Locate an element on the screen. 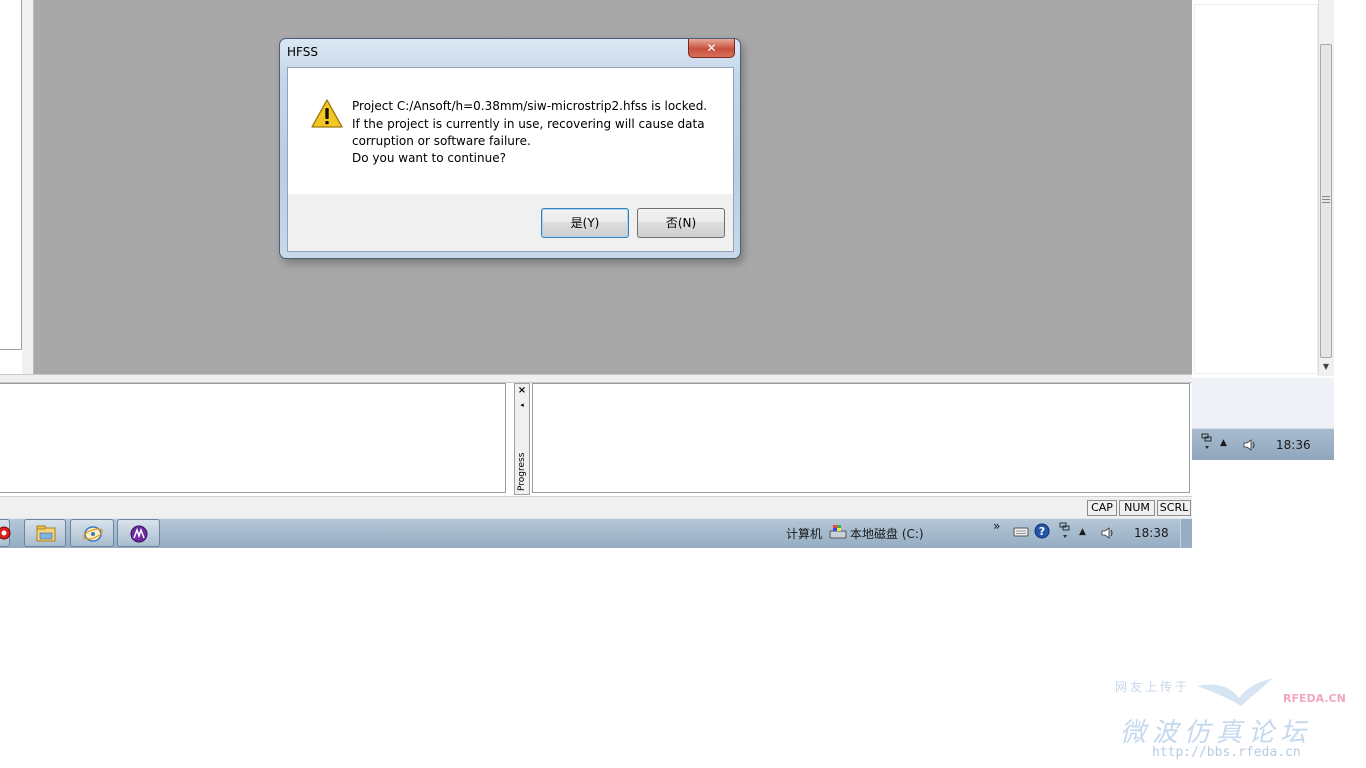  progress-dock-label: Progress is located at coordinates (522, 471).